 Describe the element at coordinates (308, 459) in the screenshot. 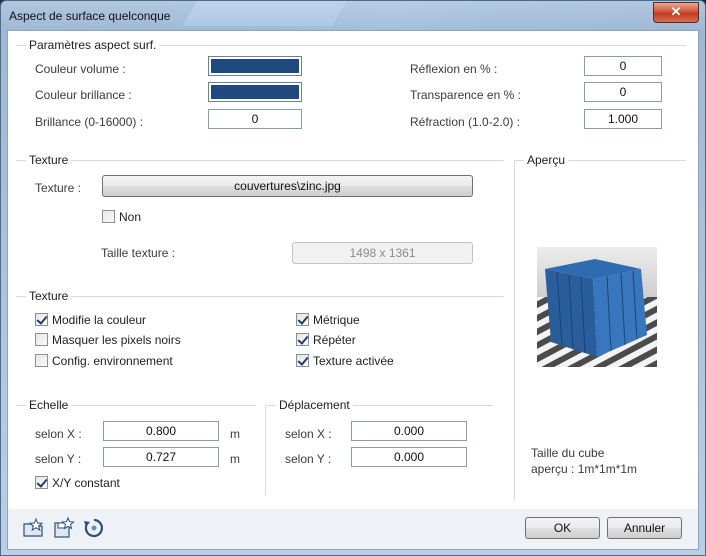

I see `deplacement-y-label: selon Y :` at that location.